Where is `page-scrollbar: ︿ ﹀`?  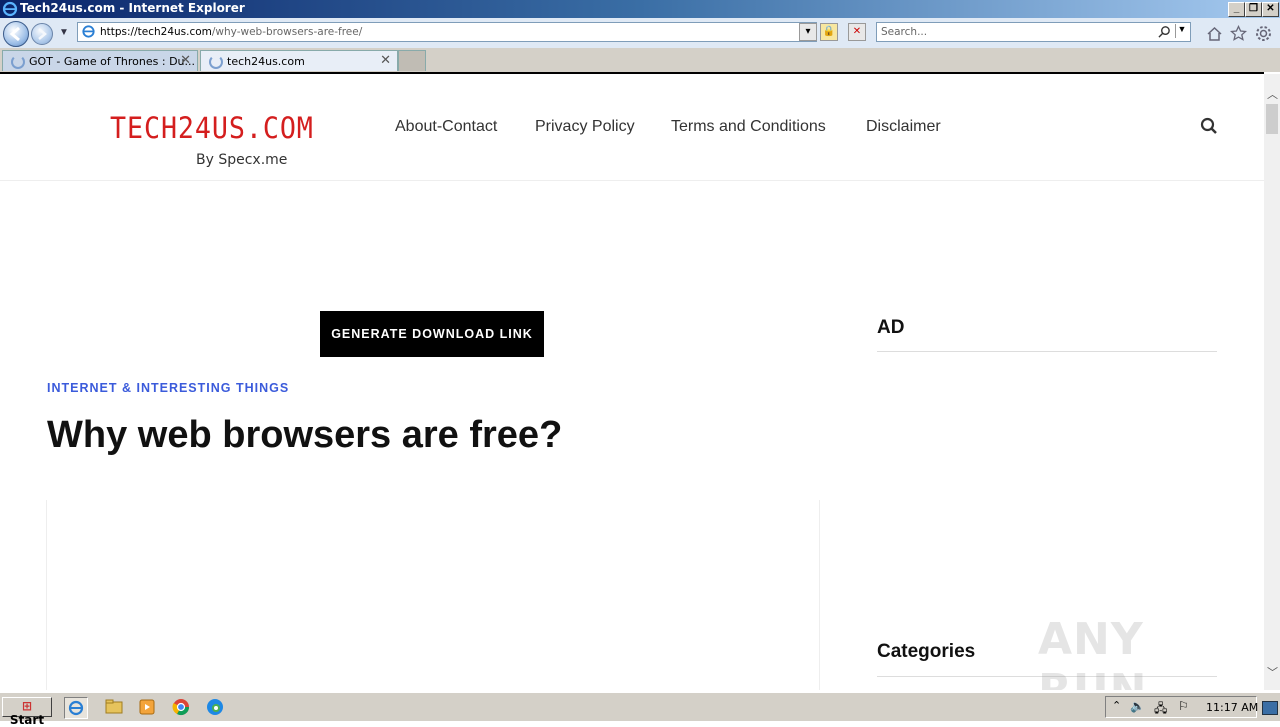 page-scrollbar: ︿ ﹀ is located at coordinates (1272, 382).